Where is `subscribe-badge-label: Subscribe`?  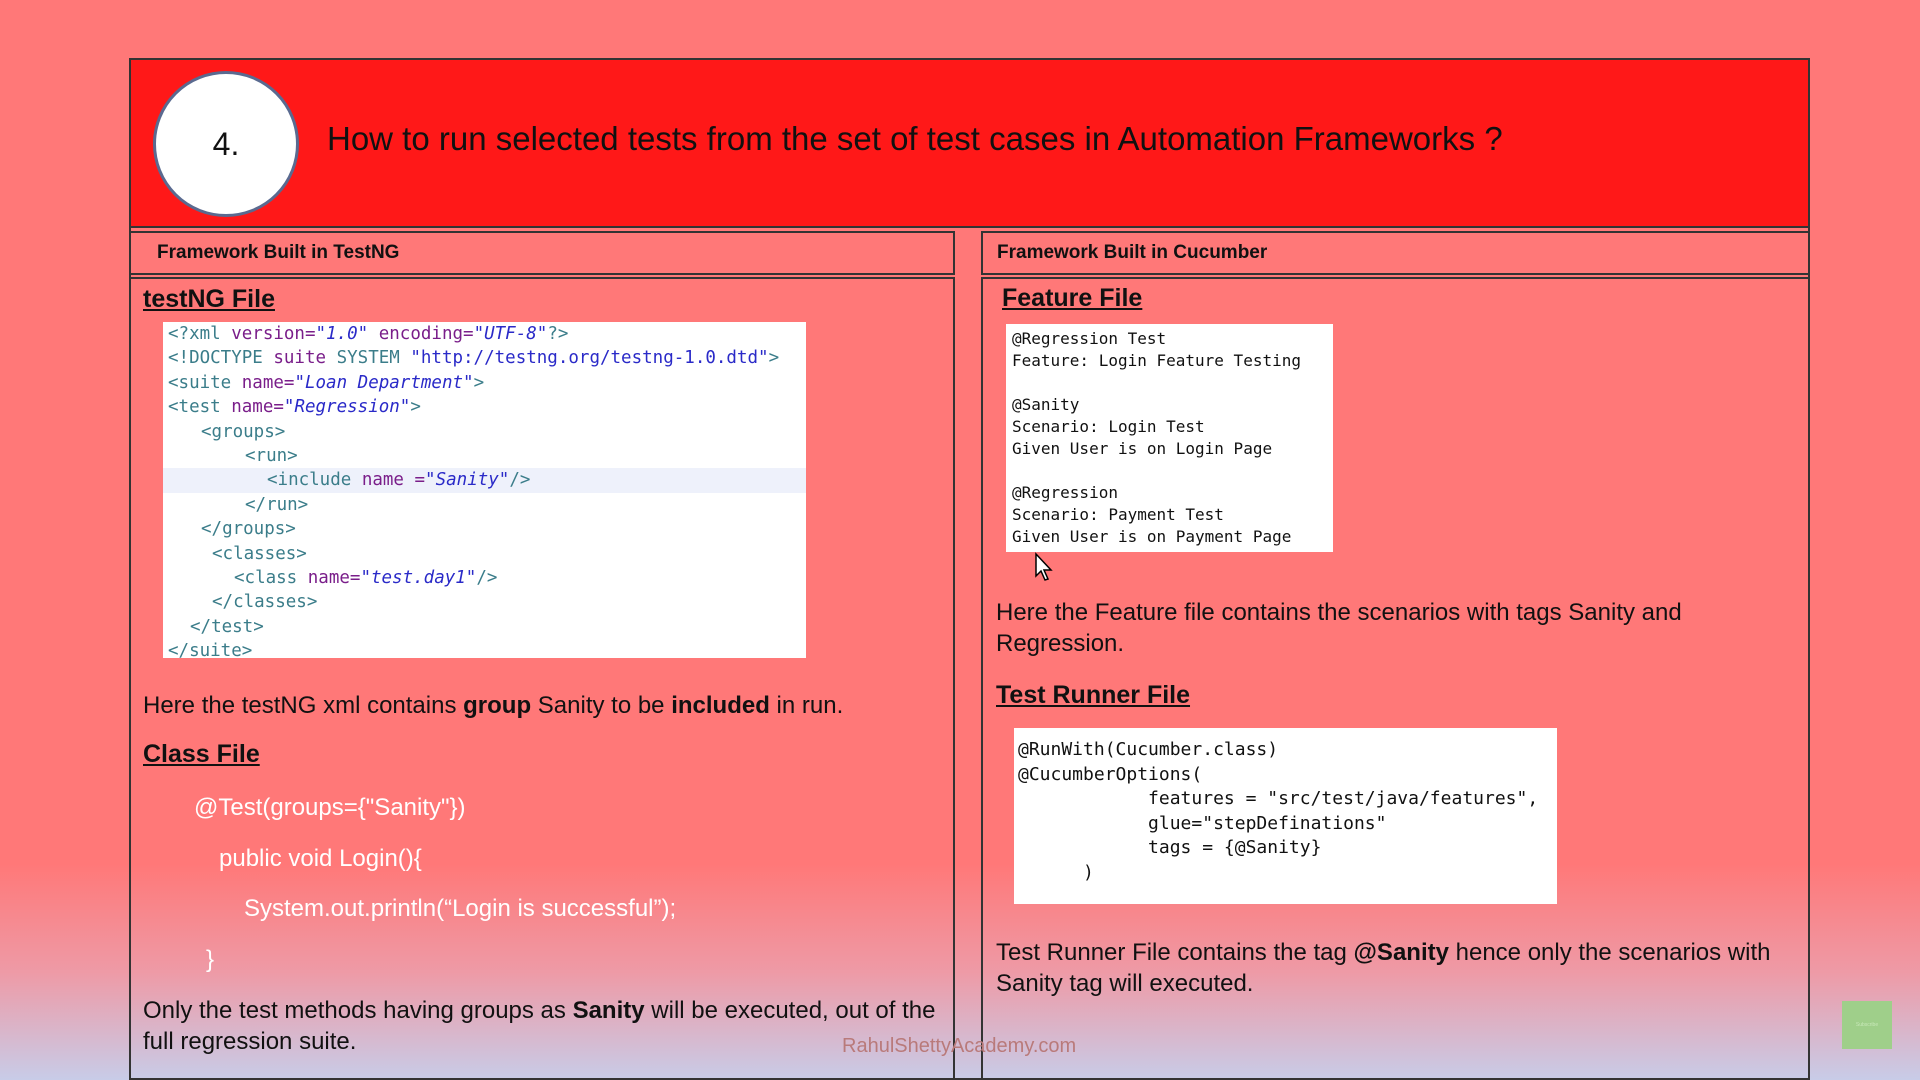 subscribe-badge-label: Subscribe is located at coordinates (1867, 1025).